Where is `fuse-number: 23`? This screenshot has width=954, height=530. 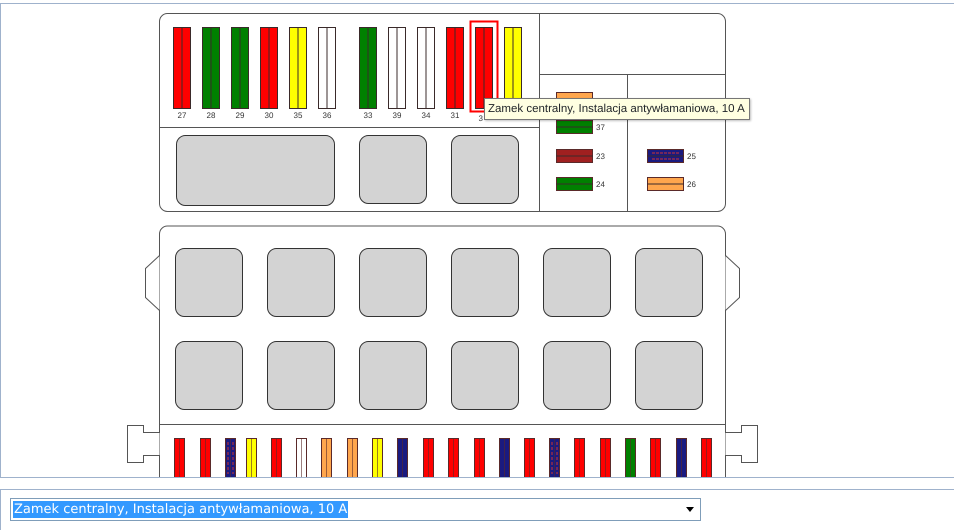 fuse-number: 23 is located at coordinates (600, 156).